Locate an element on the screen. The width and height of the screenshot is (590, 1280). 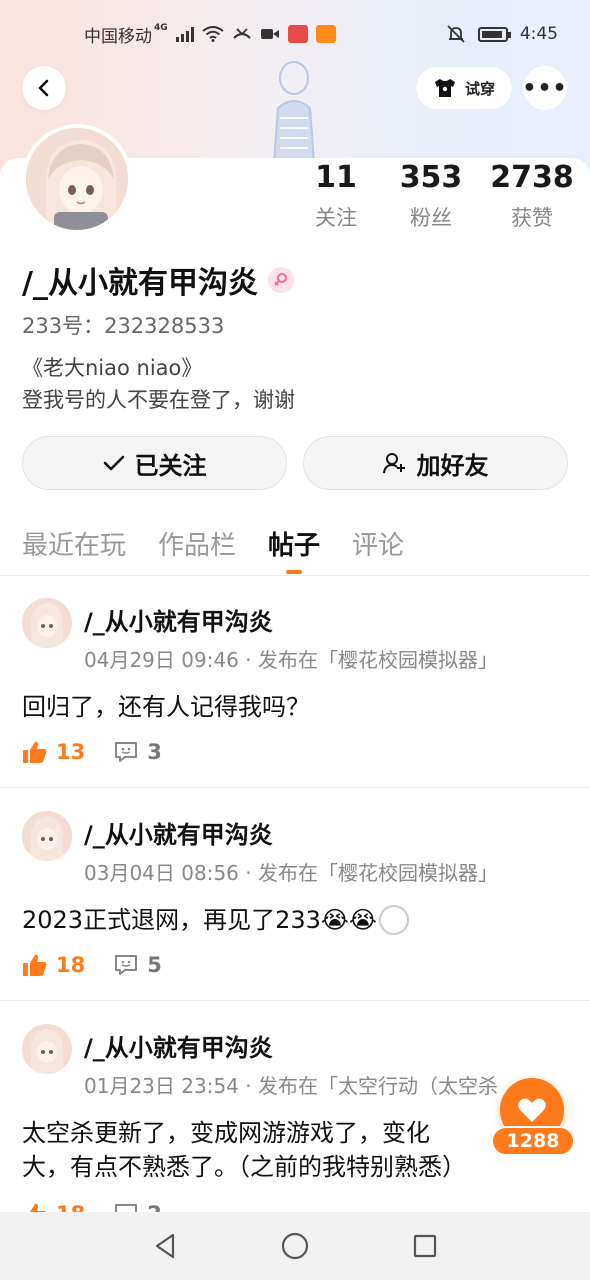
heart-icon is located at coordinates (532, 1110).